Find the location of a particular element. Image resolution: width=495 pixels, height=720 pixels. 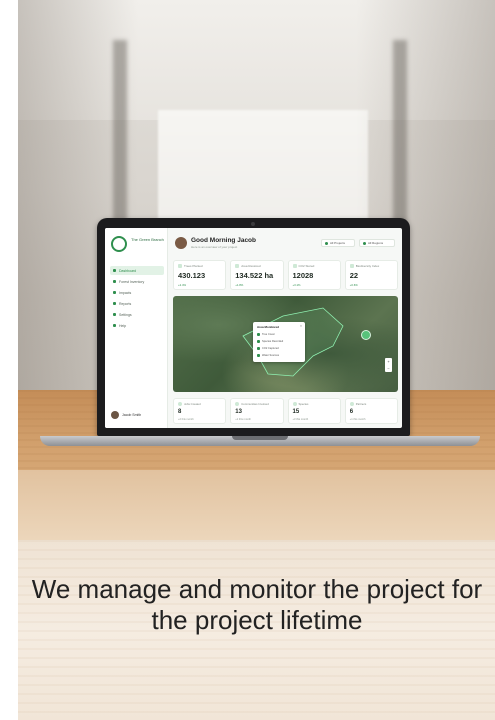

popup-row: Species Recorded is located at coordinates (270, 341).